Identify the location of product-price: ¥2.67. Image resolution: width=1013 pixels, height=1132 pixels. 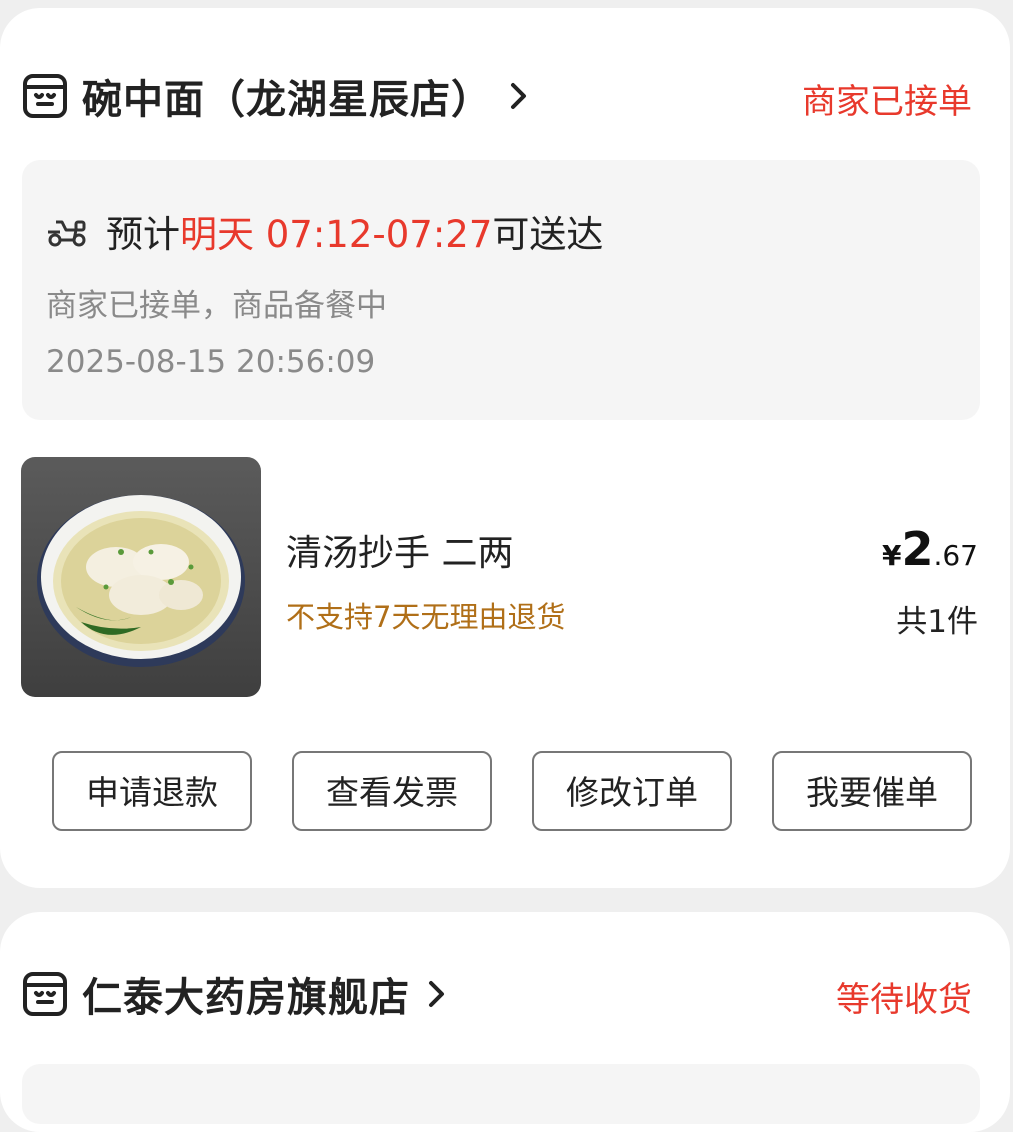
(930, 549).